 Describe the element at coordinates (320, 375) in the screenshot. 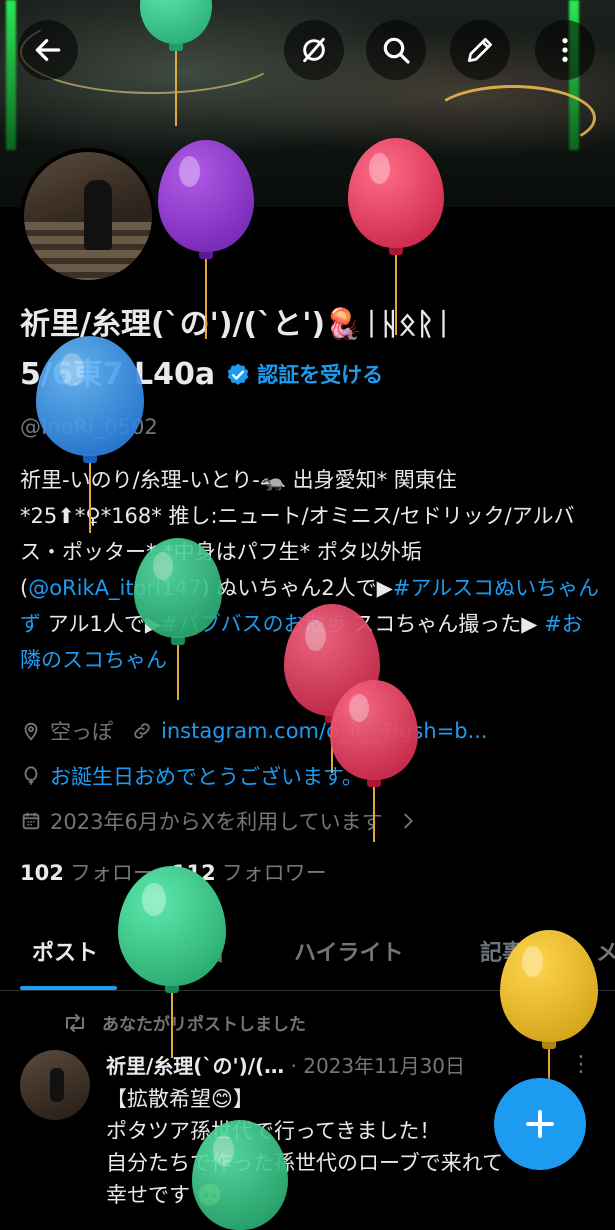

I see `verify-label: 認証を受ける` at that location.